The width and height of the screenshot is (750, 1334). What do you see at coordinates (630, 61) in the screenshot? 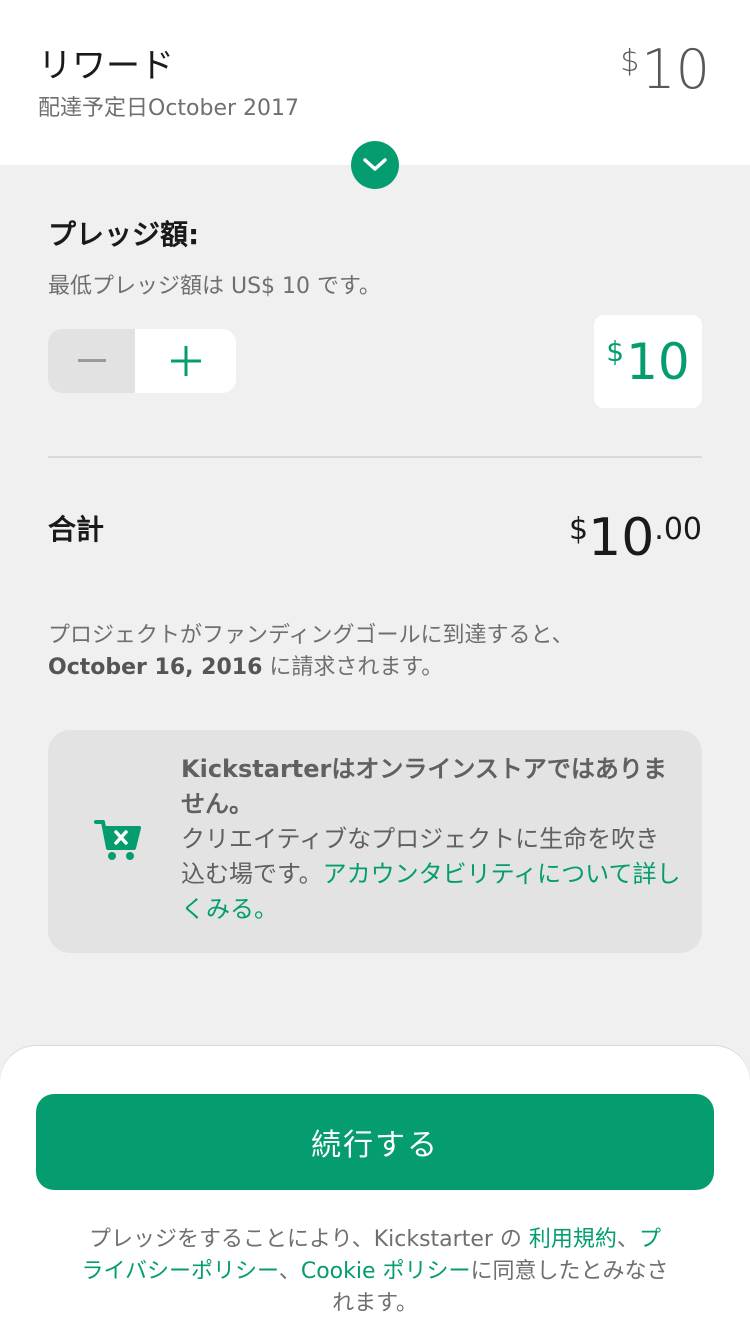
I see `reward-price-currency: $` at bounding box center [630, 61].